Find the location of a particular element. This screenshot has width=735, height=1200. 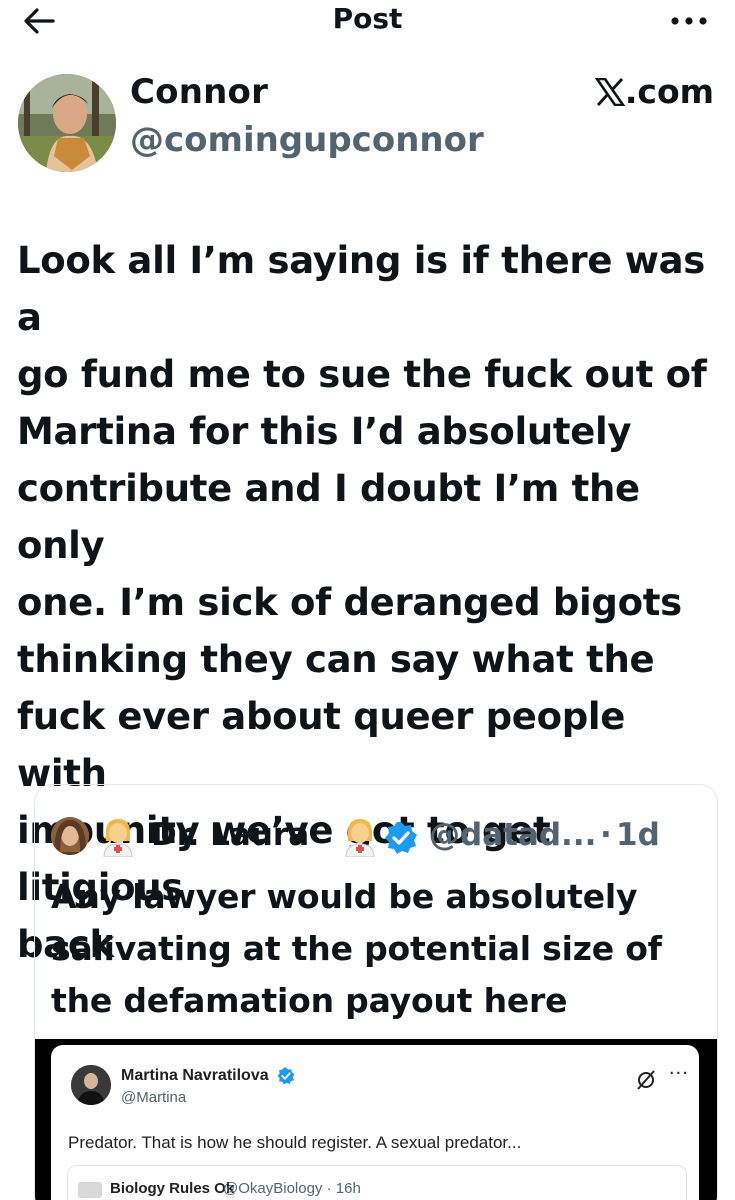

more-horizontal-icon is located at coordinates (689, 21).